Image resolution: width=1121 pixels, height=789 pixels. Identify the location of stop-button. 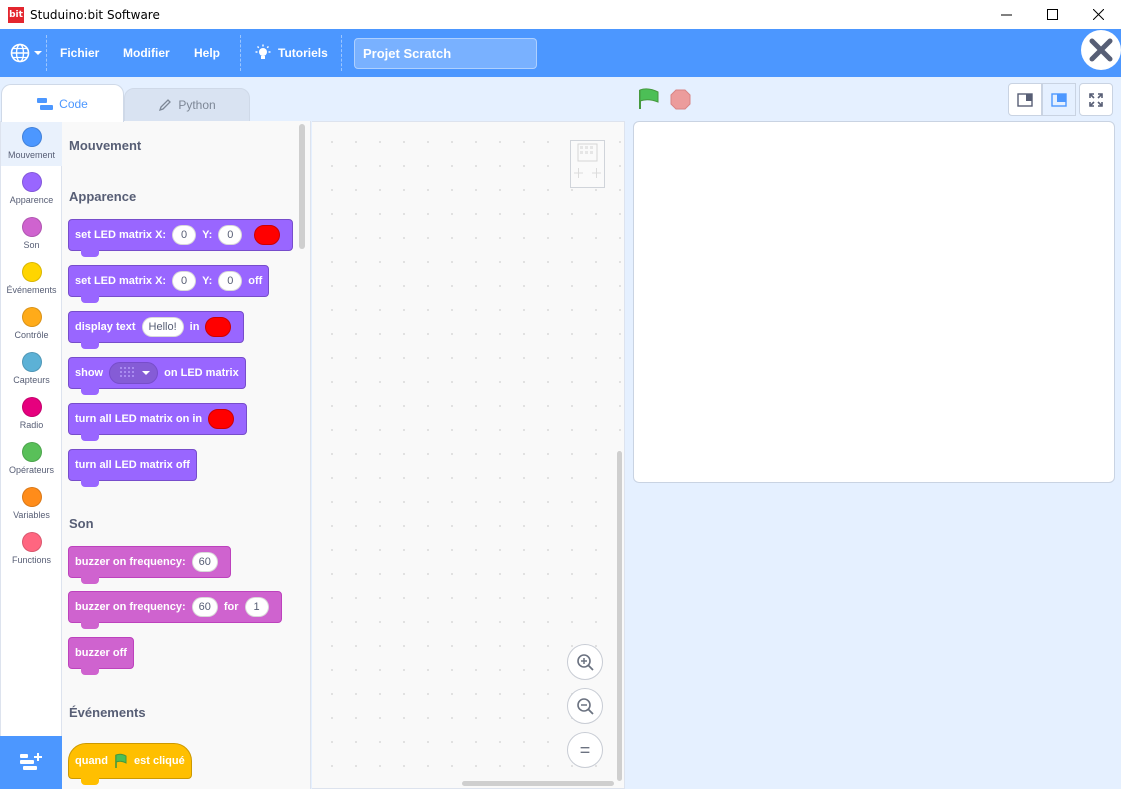
(680, 102).